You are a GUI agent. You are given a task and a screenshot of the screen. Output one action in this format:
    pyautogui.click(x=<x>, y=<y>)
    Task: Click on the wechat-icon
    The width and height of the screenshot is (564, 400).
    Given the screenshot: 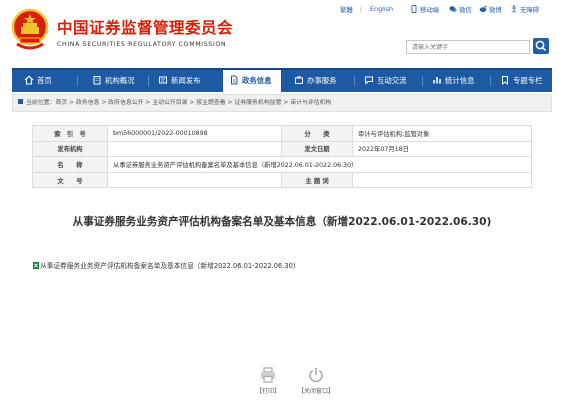 What is the action you would take?
    pyautogui.click(x=453, y=9)
    